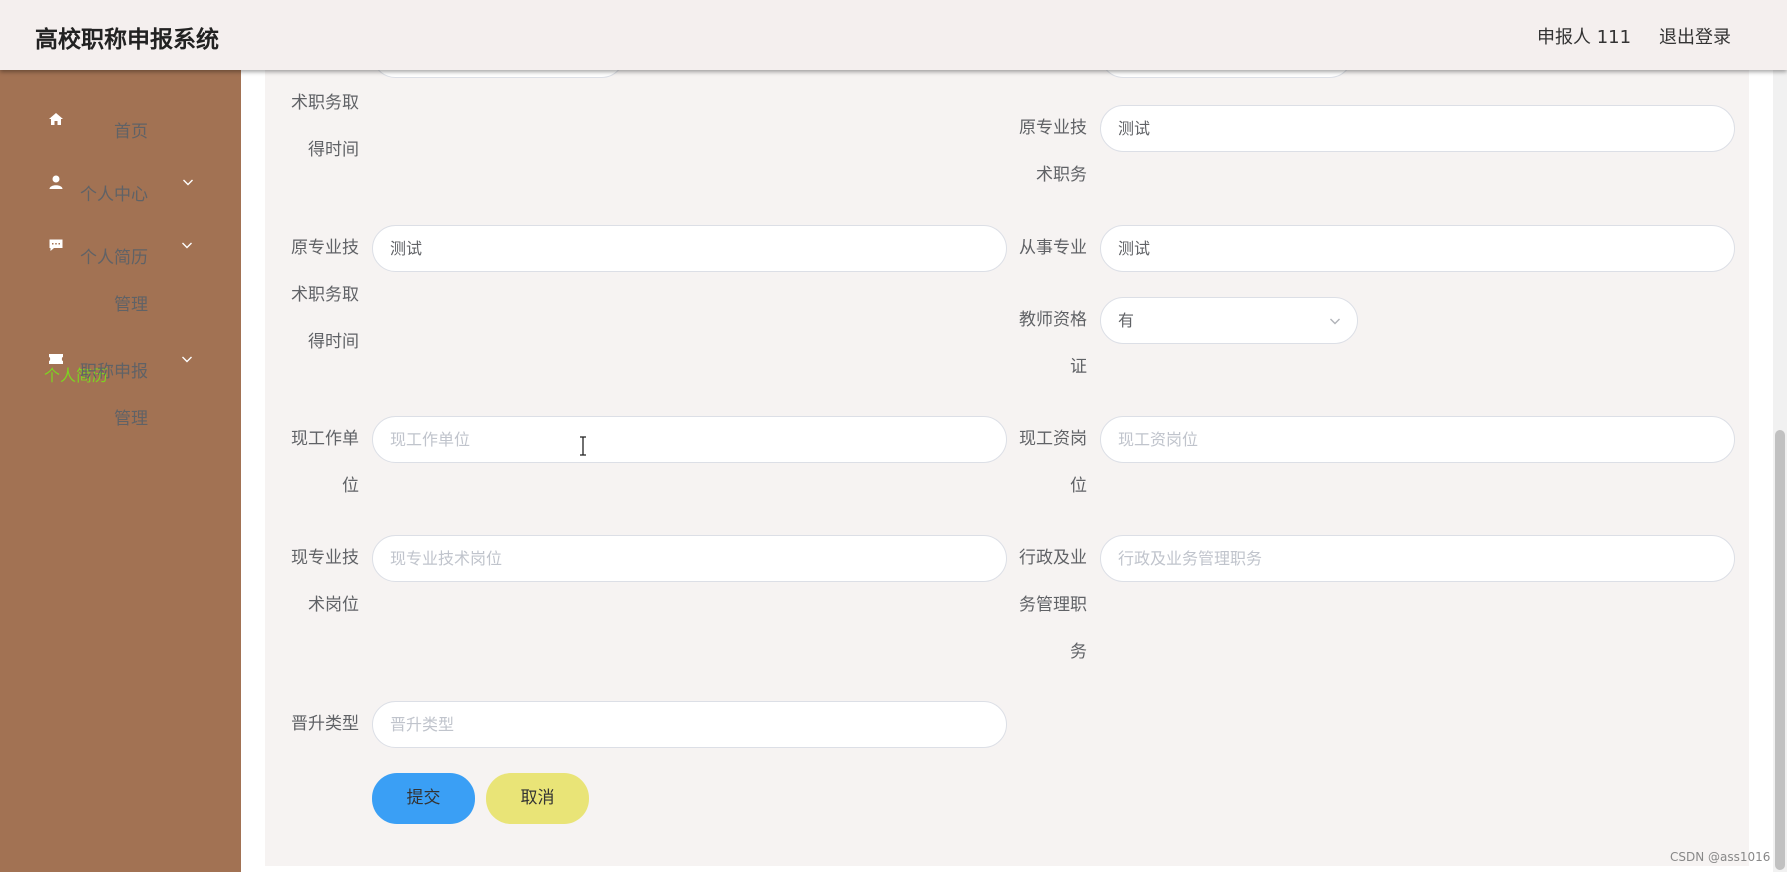  Describe the element at coordinates (325, 295) in the screenshot. I see `field-label: 原专业技术职务取得时间` at that location.